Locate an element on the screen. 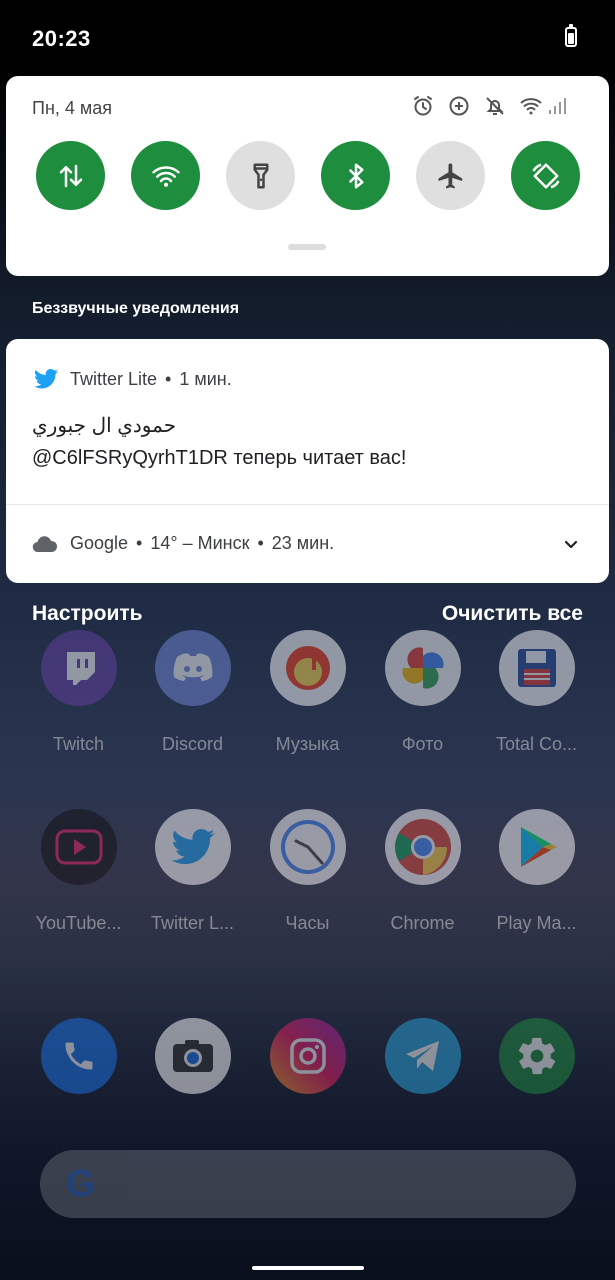  twitch-icon is located at coordinates (78, 668).